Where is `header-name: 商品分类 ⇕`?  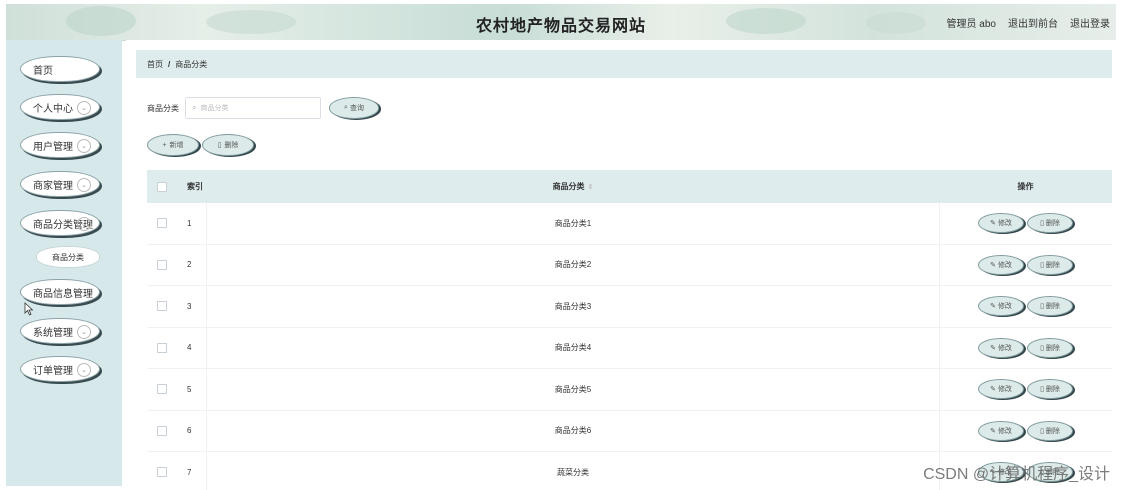
header-name: 商品分类 ⇕ is located at coordinates (573, 186).